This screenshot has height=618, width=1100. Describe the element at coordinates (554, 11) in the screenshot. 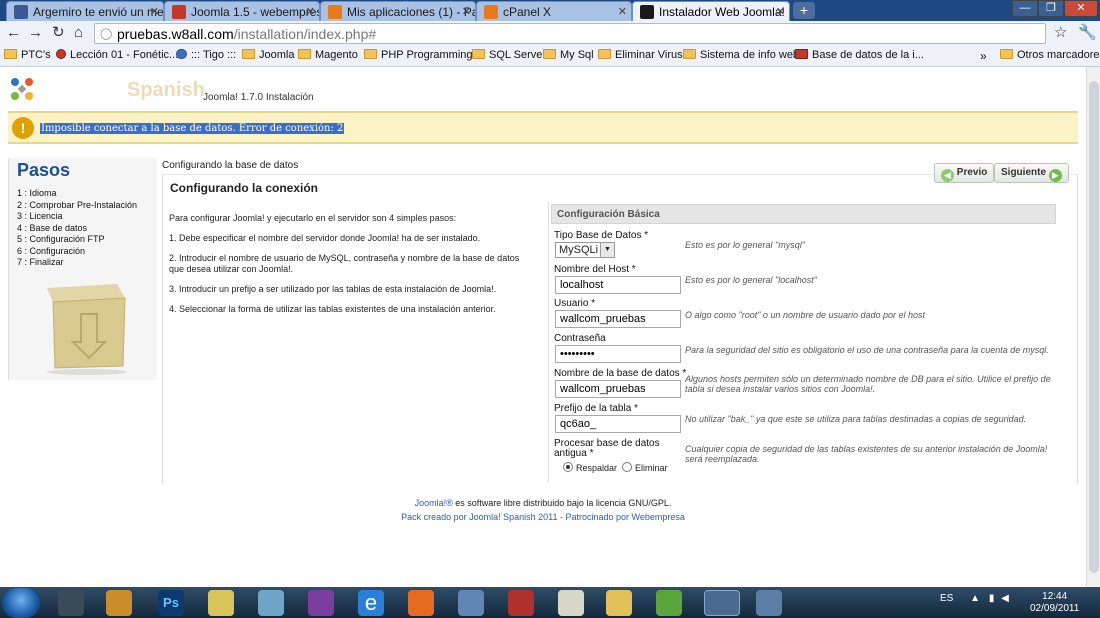

I see `tab-cpanel: cPanel X ✕` at that location.